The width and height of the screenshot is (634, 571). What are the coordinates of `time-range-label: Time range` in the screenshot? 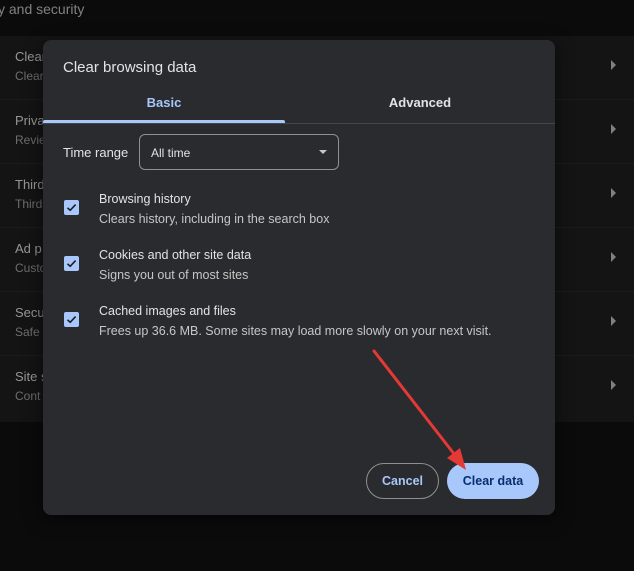 It's located at (96, 152).